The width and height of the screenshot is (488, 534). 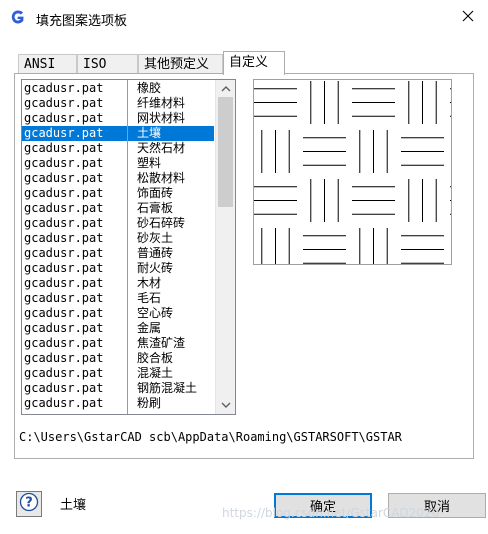 What do you see at coordinates (118, 133) in the screenshot?
I see `list-item: gcadusr.pat 土壤` at bounding box center [118, 133].